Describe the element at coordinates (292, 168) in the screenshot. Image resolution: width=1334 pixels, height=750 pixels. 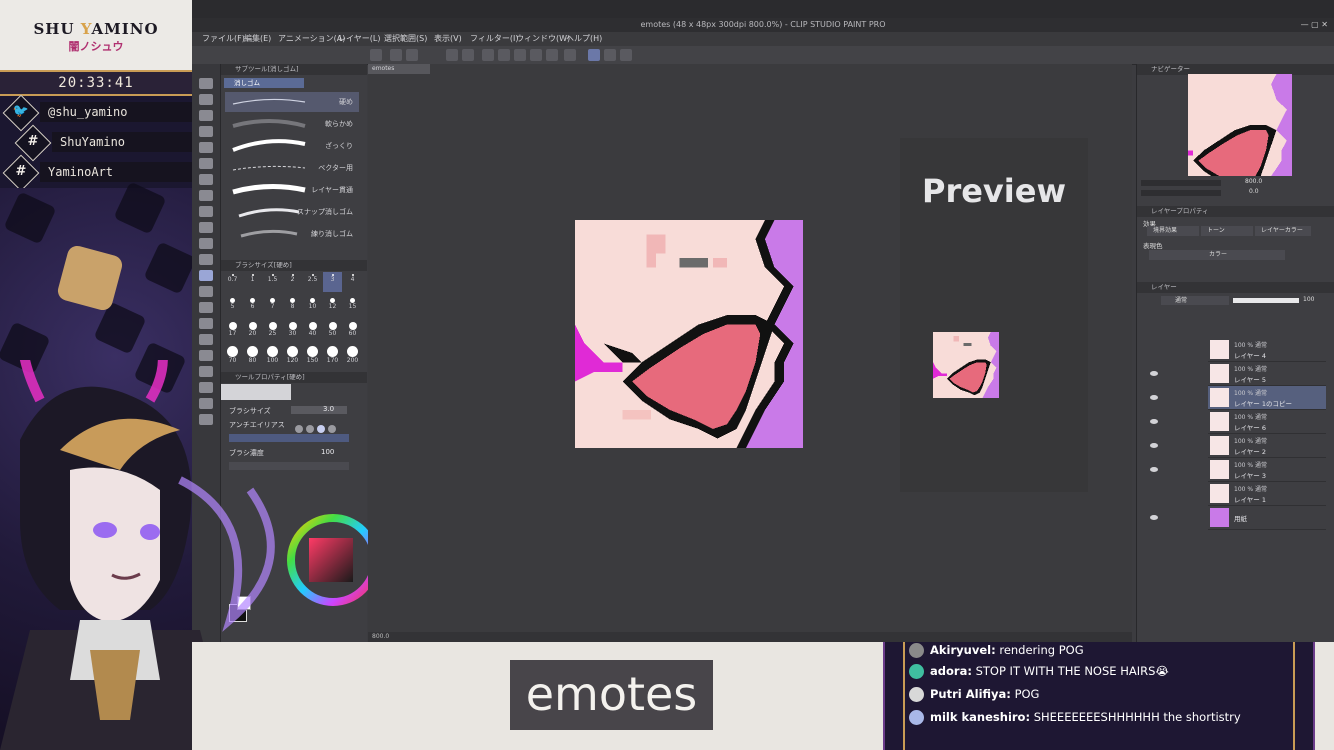
I see `stroke-vector: ベクター用` at that location.